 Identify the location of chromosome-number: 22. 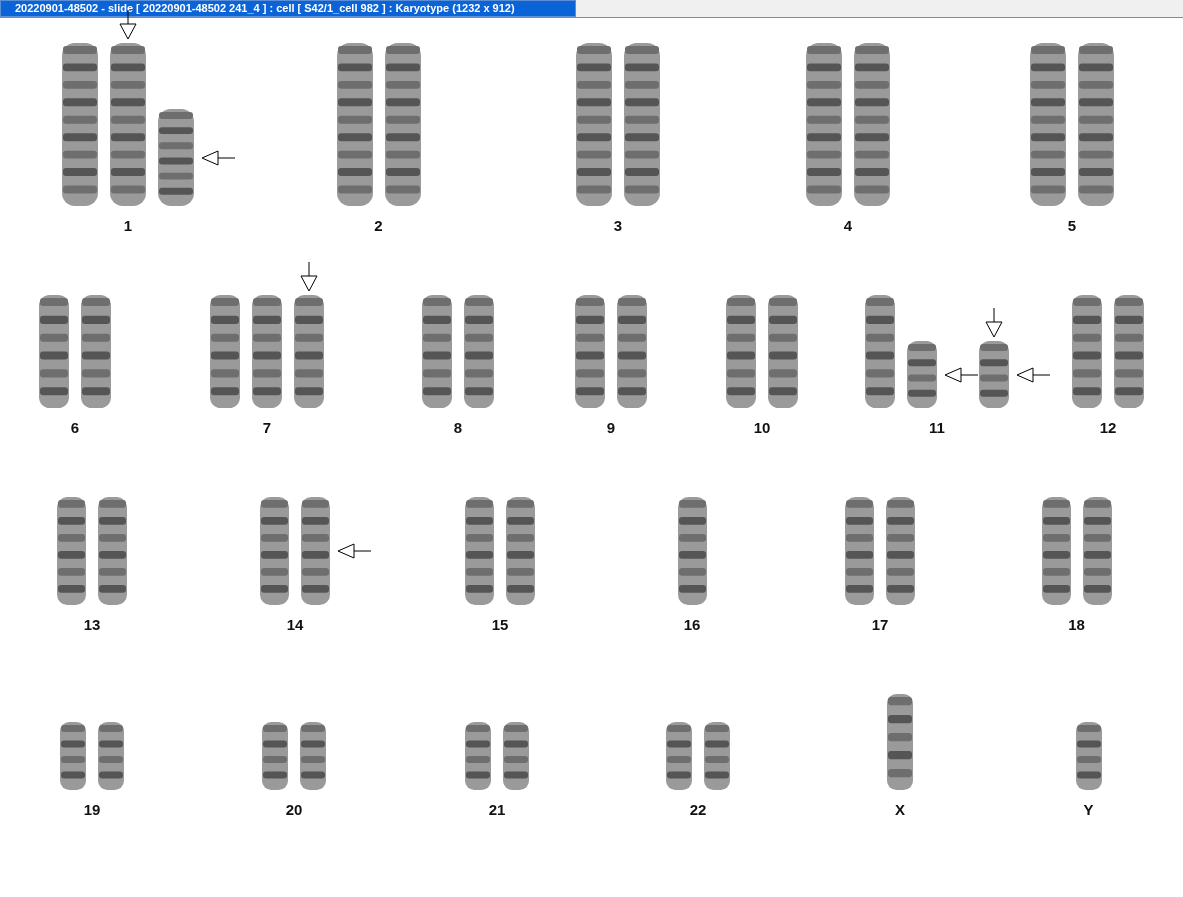
(698, 809).